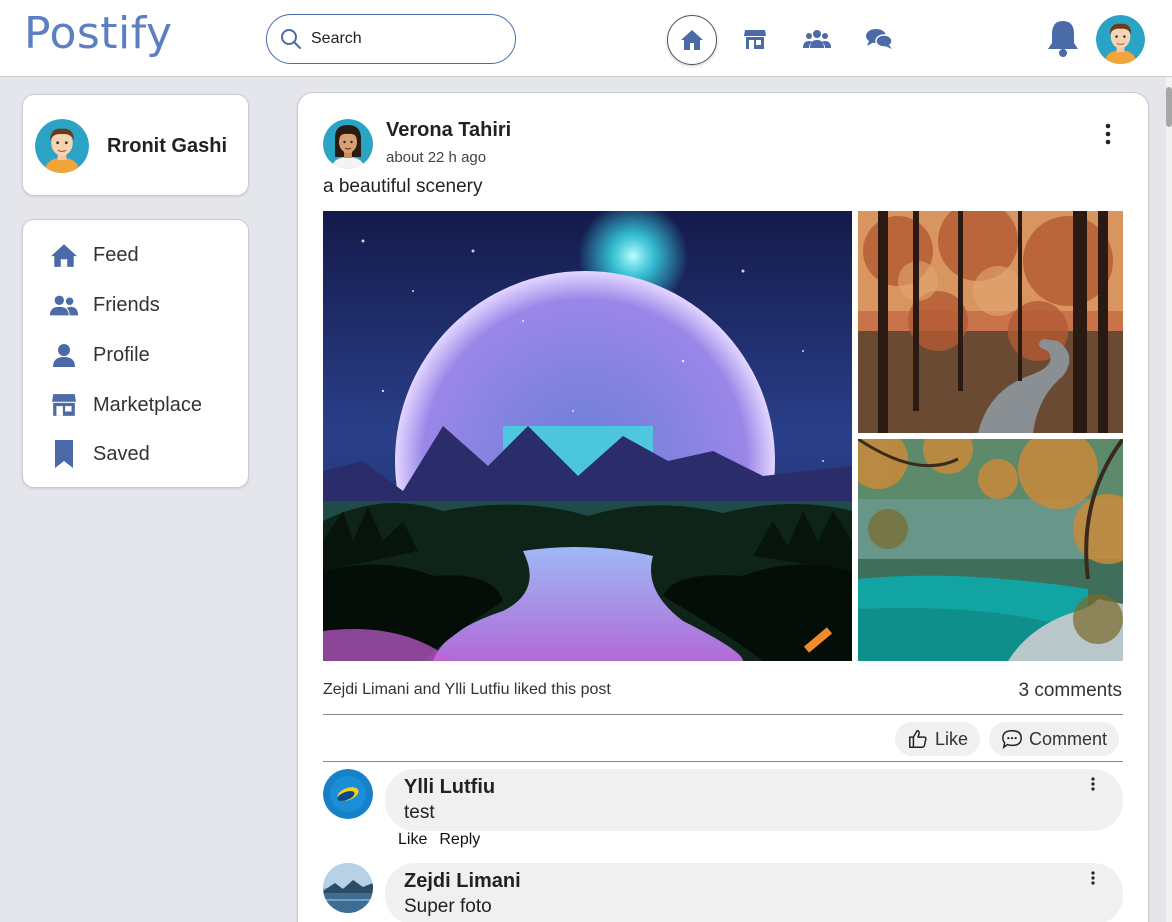 This screenshot has width=1172, height=922. I want to click on user-avatar, so click(1120, 39).